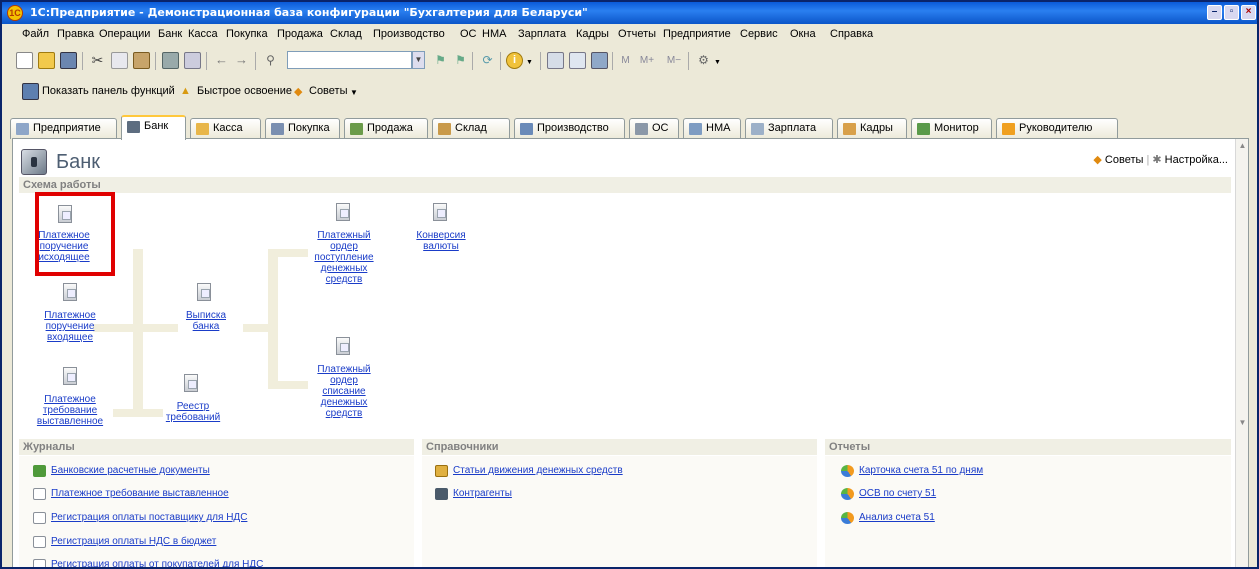 This screenshot has width=1259, height=569. I want to click on toolbar-dropdown-icon: ▼, so click(718, 60).